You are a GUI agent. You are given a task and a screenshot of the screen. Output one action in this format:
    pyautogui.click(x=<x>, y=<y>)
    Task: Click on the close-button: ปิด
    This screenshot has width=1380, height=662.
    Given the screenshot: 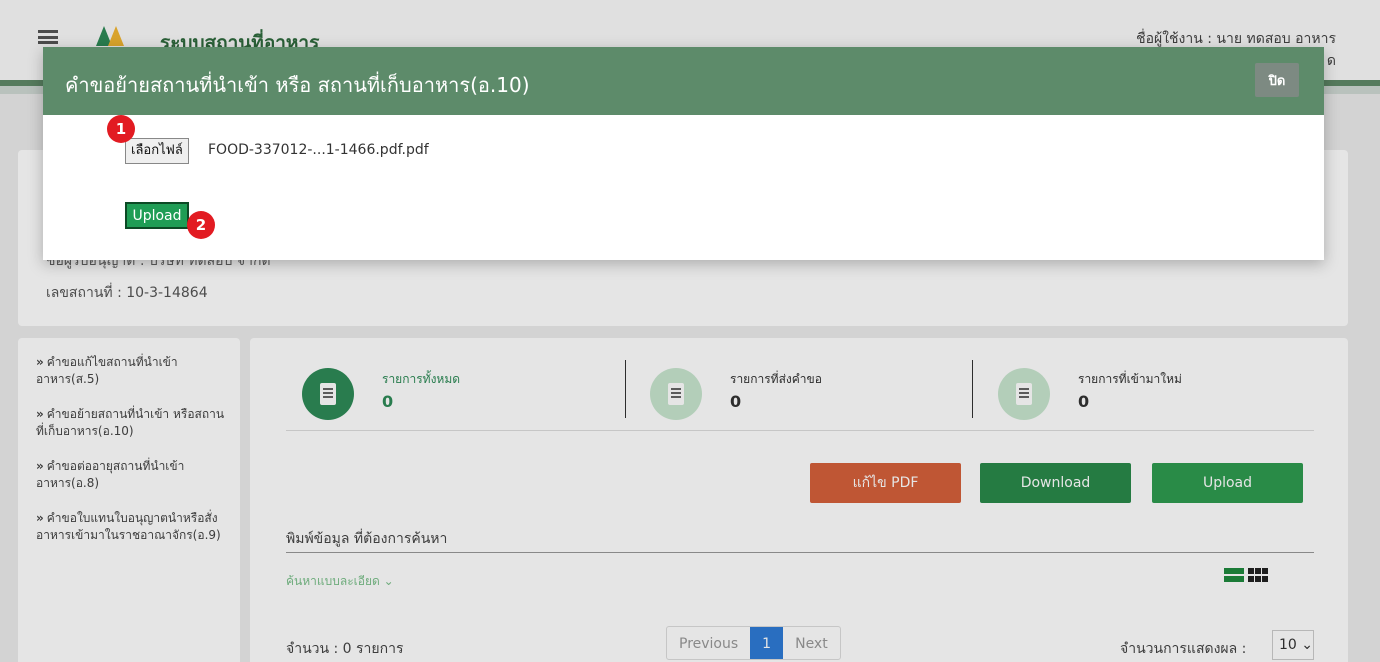 What is the action you would take?
    pyautogui.click(x=1277, y=80)
    